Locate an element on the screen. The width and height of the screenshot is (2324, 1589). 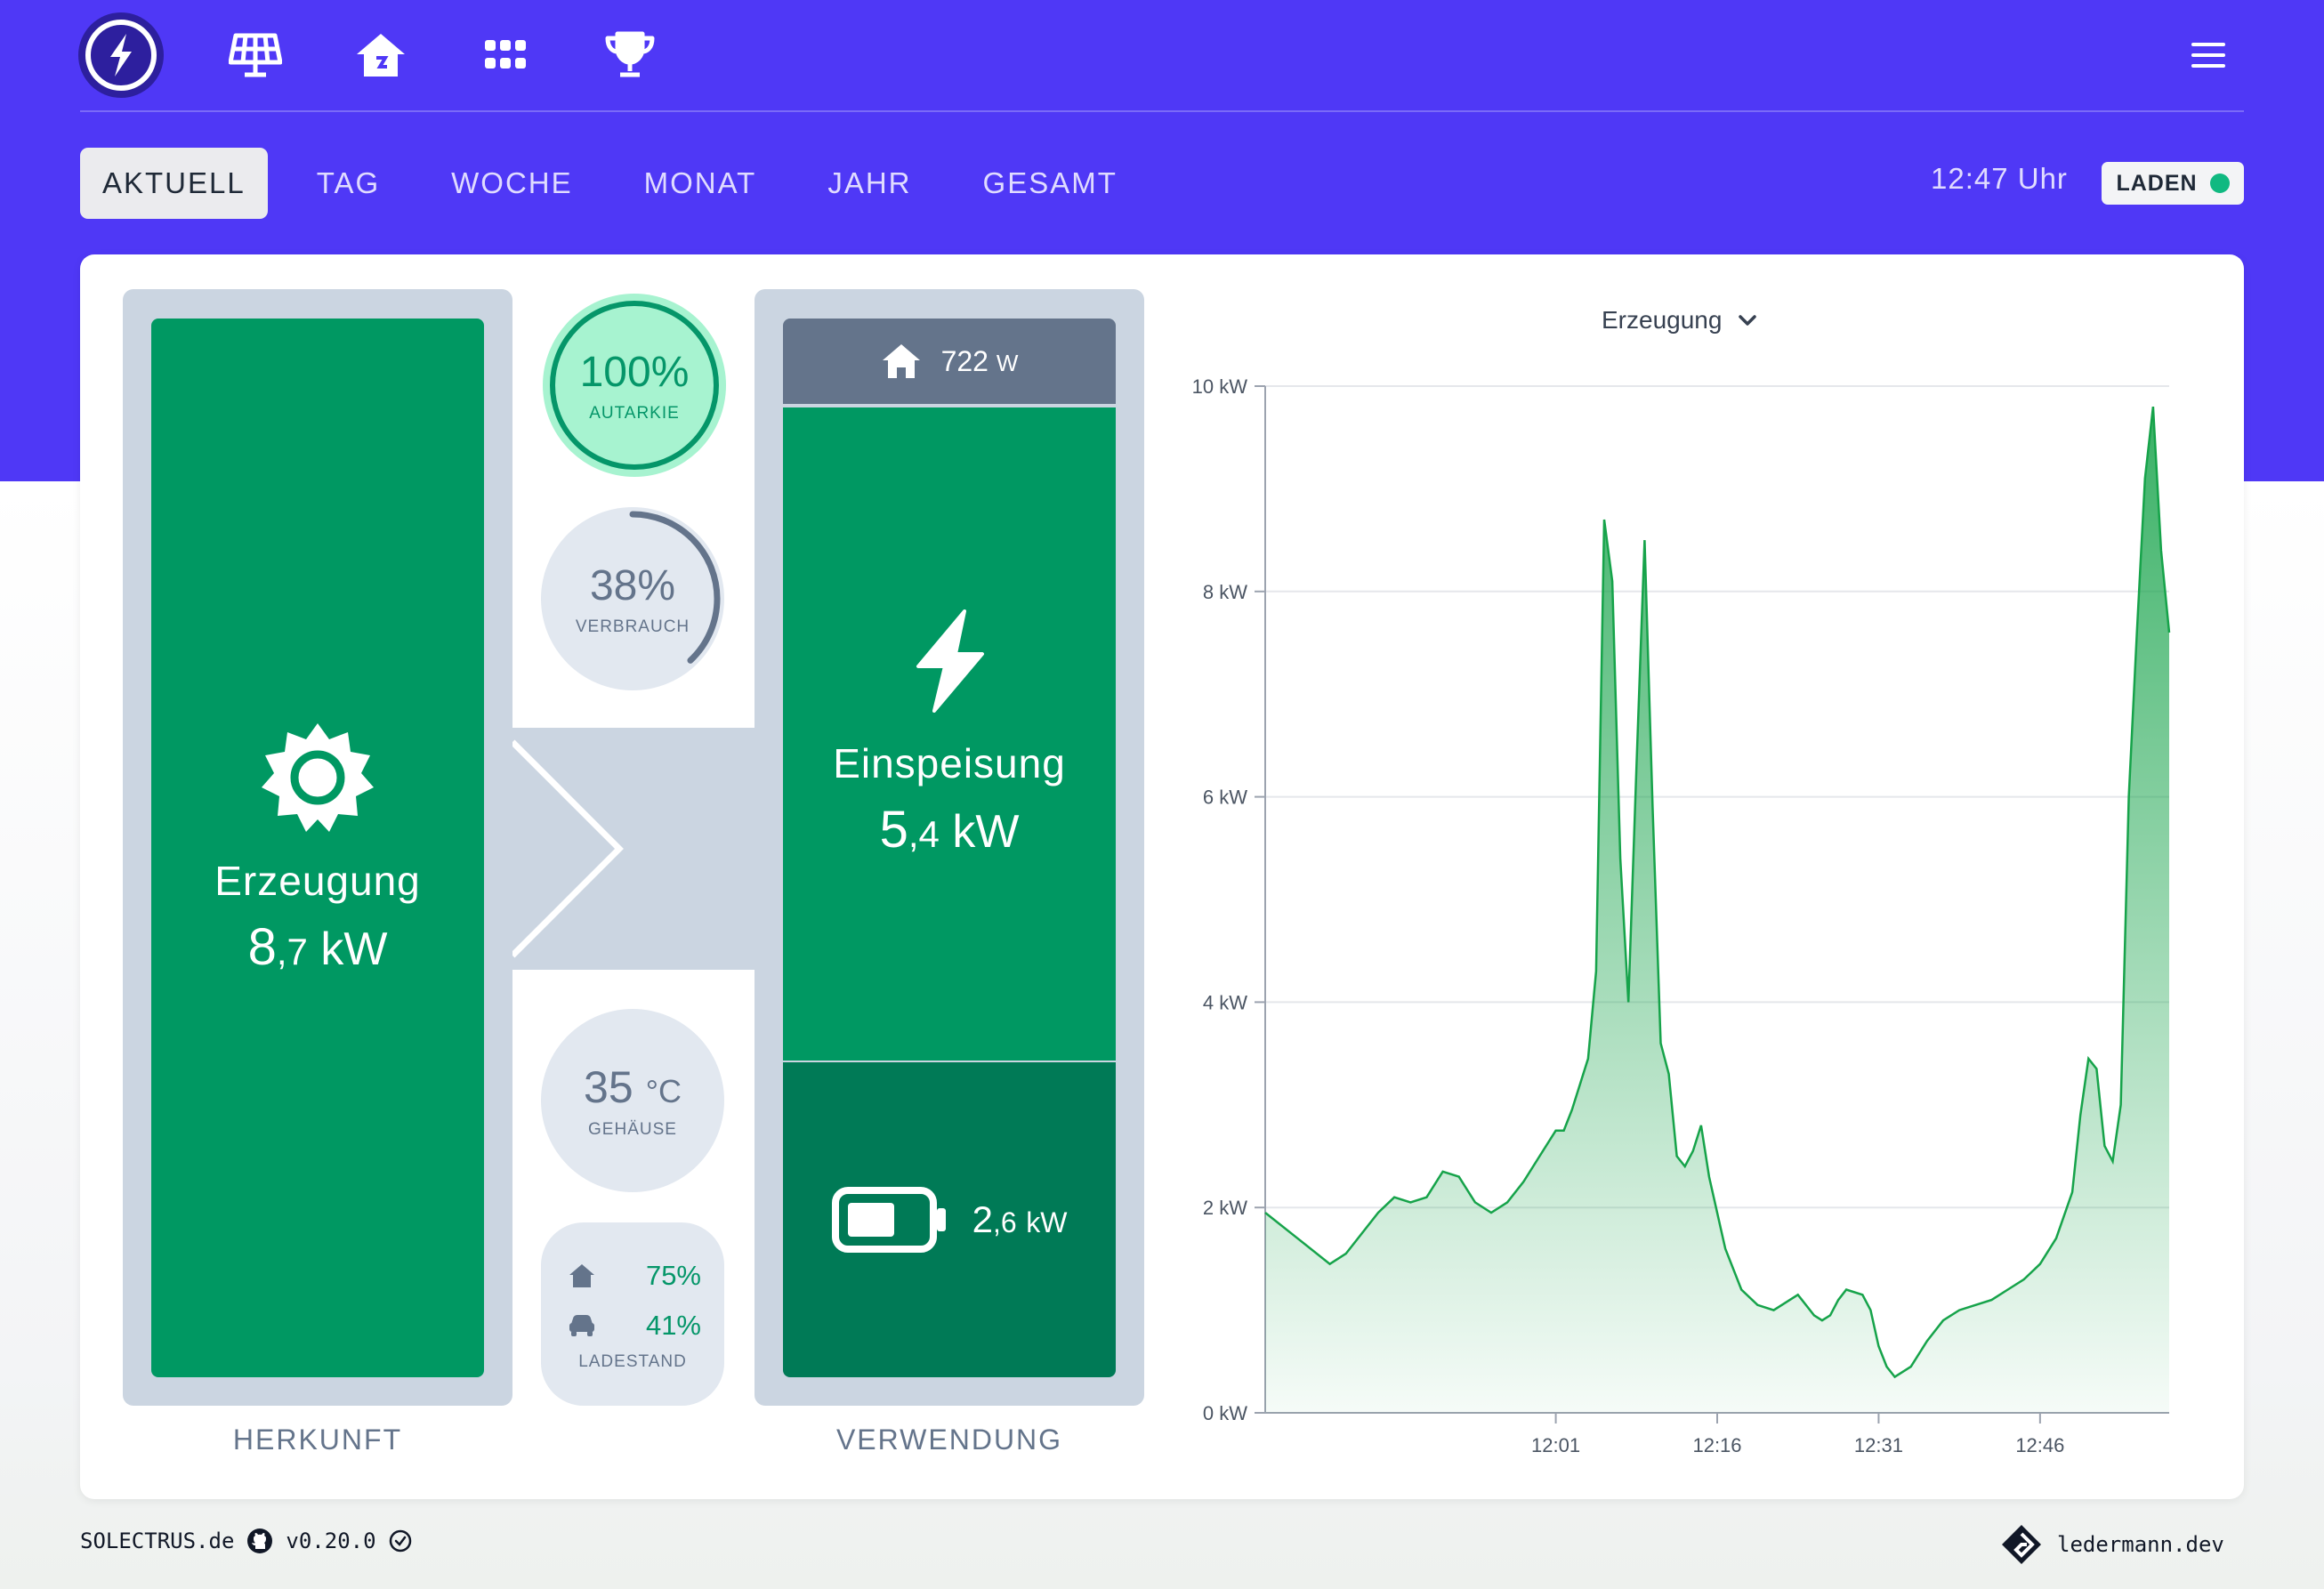
ladestand-car-row: 41% is located at coordinates (634, 1325).